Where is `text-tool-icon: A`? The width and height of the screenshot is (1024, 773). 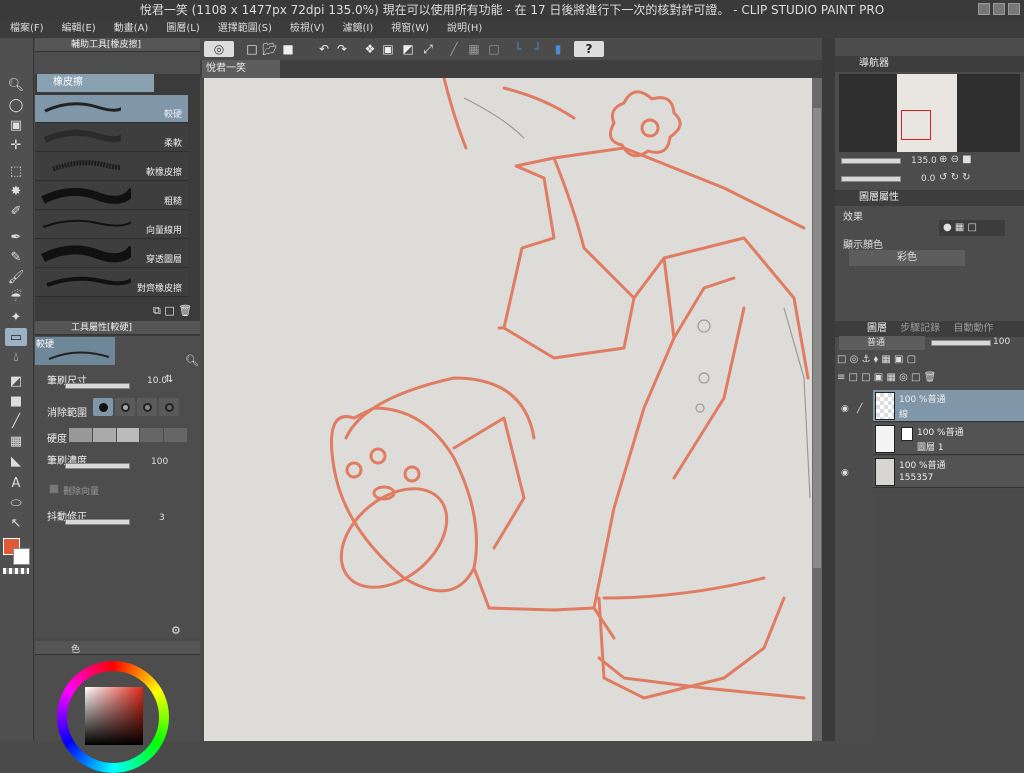 text-tool-icon: A is located at coordinates (16, 483).